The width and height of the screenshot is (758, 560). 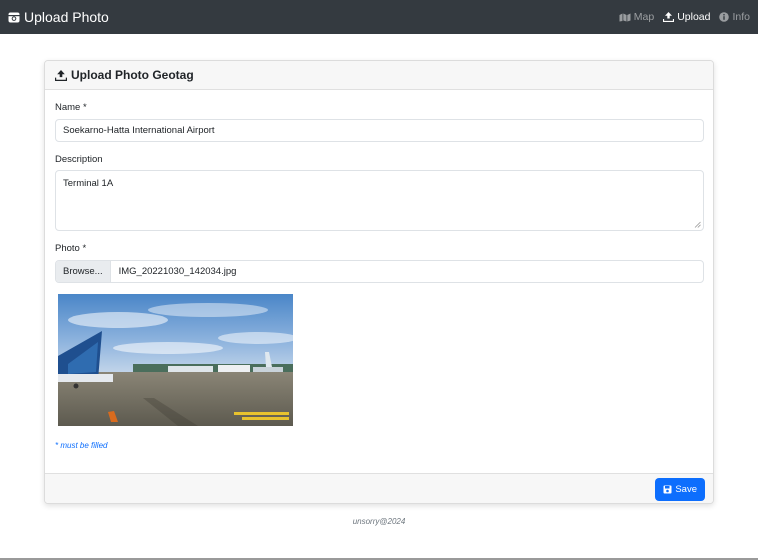 I want to click on name-value: Soekarno-Hatta International Airport, so click(x=139, y=130).